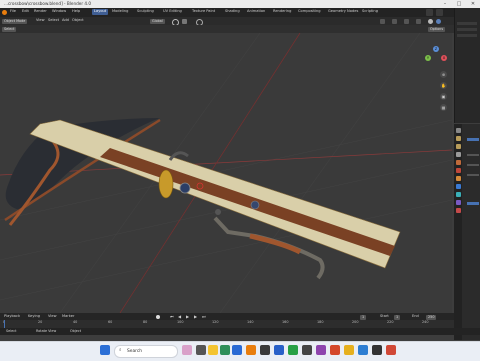  Describe the element at coordinates (458, 194) in the screenshot. I see `particles-tab-icon` at that location.